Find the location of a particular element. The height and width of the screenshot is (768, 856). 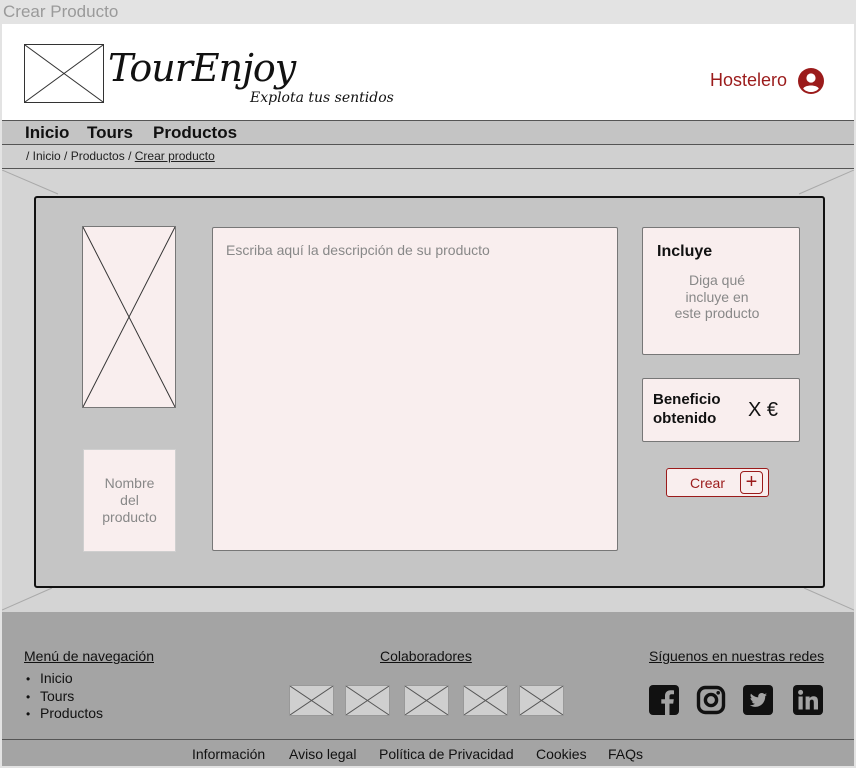

breadcrumb: / Inicio / Productos / Crear producto is located at coordinates (428, 157).